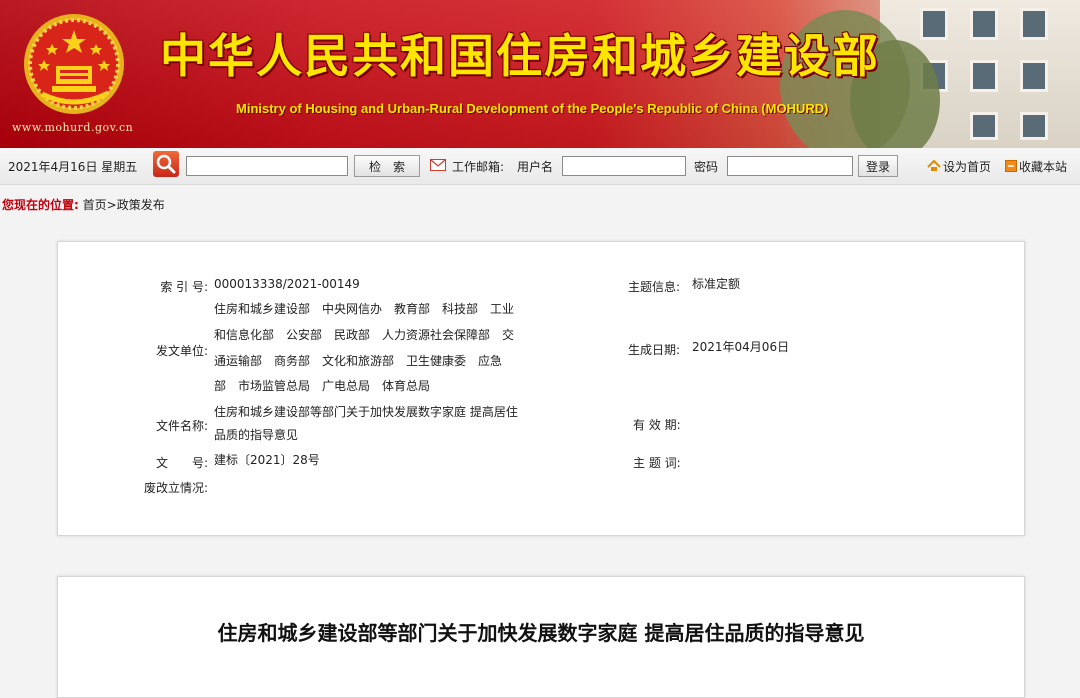  Describe the element at coordinates (267, 460) in the screenshot. I see `docno-value: 建标〔2021〕28号` at that location.